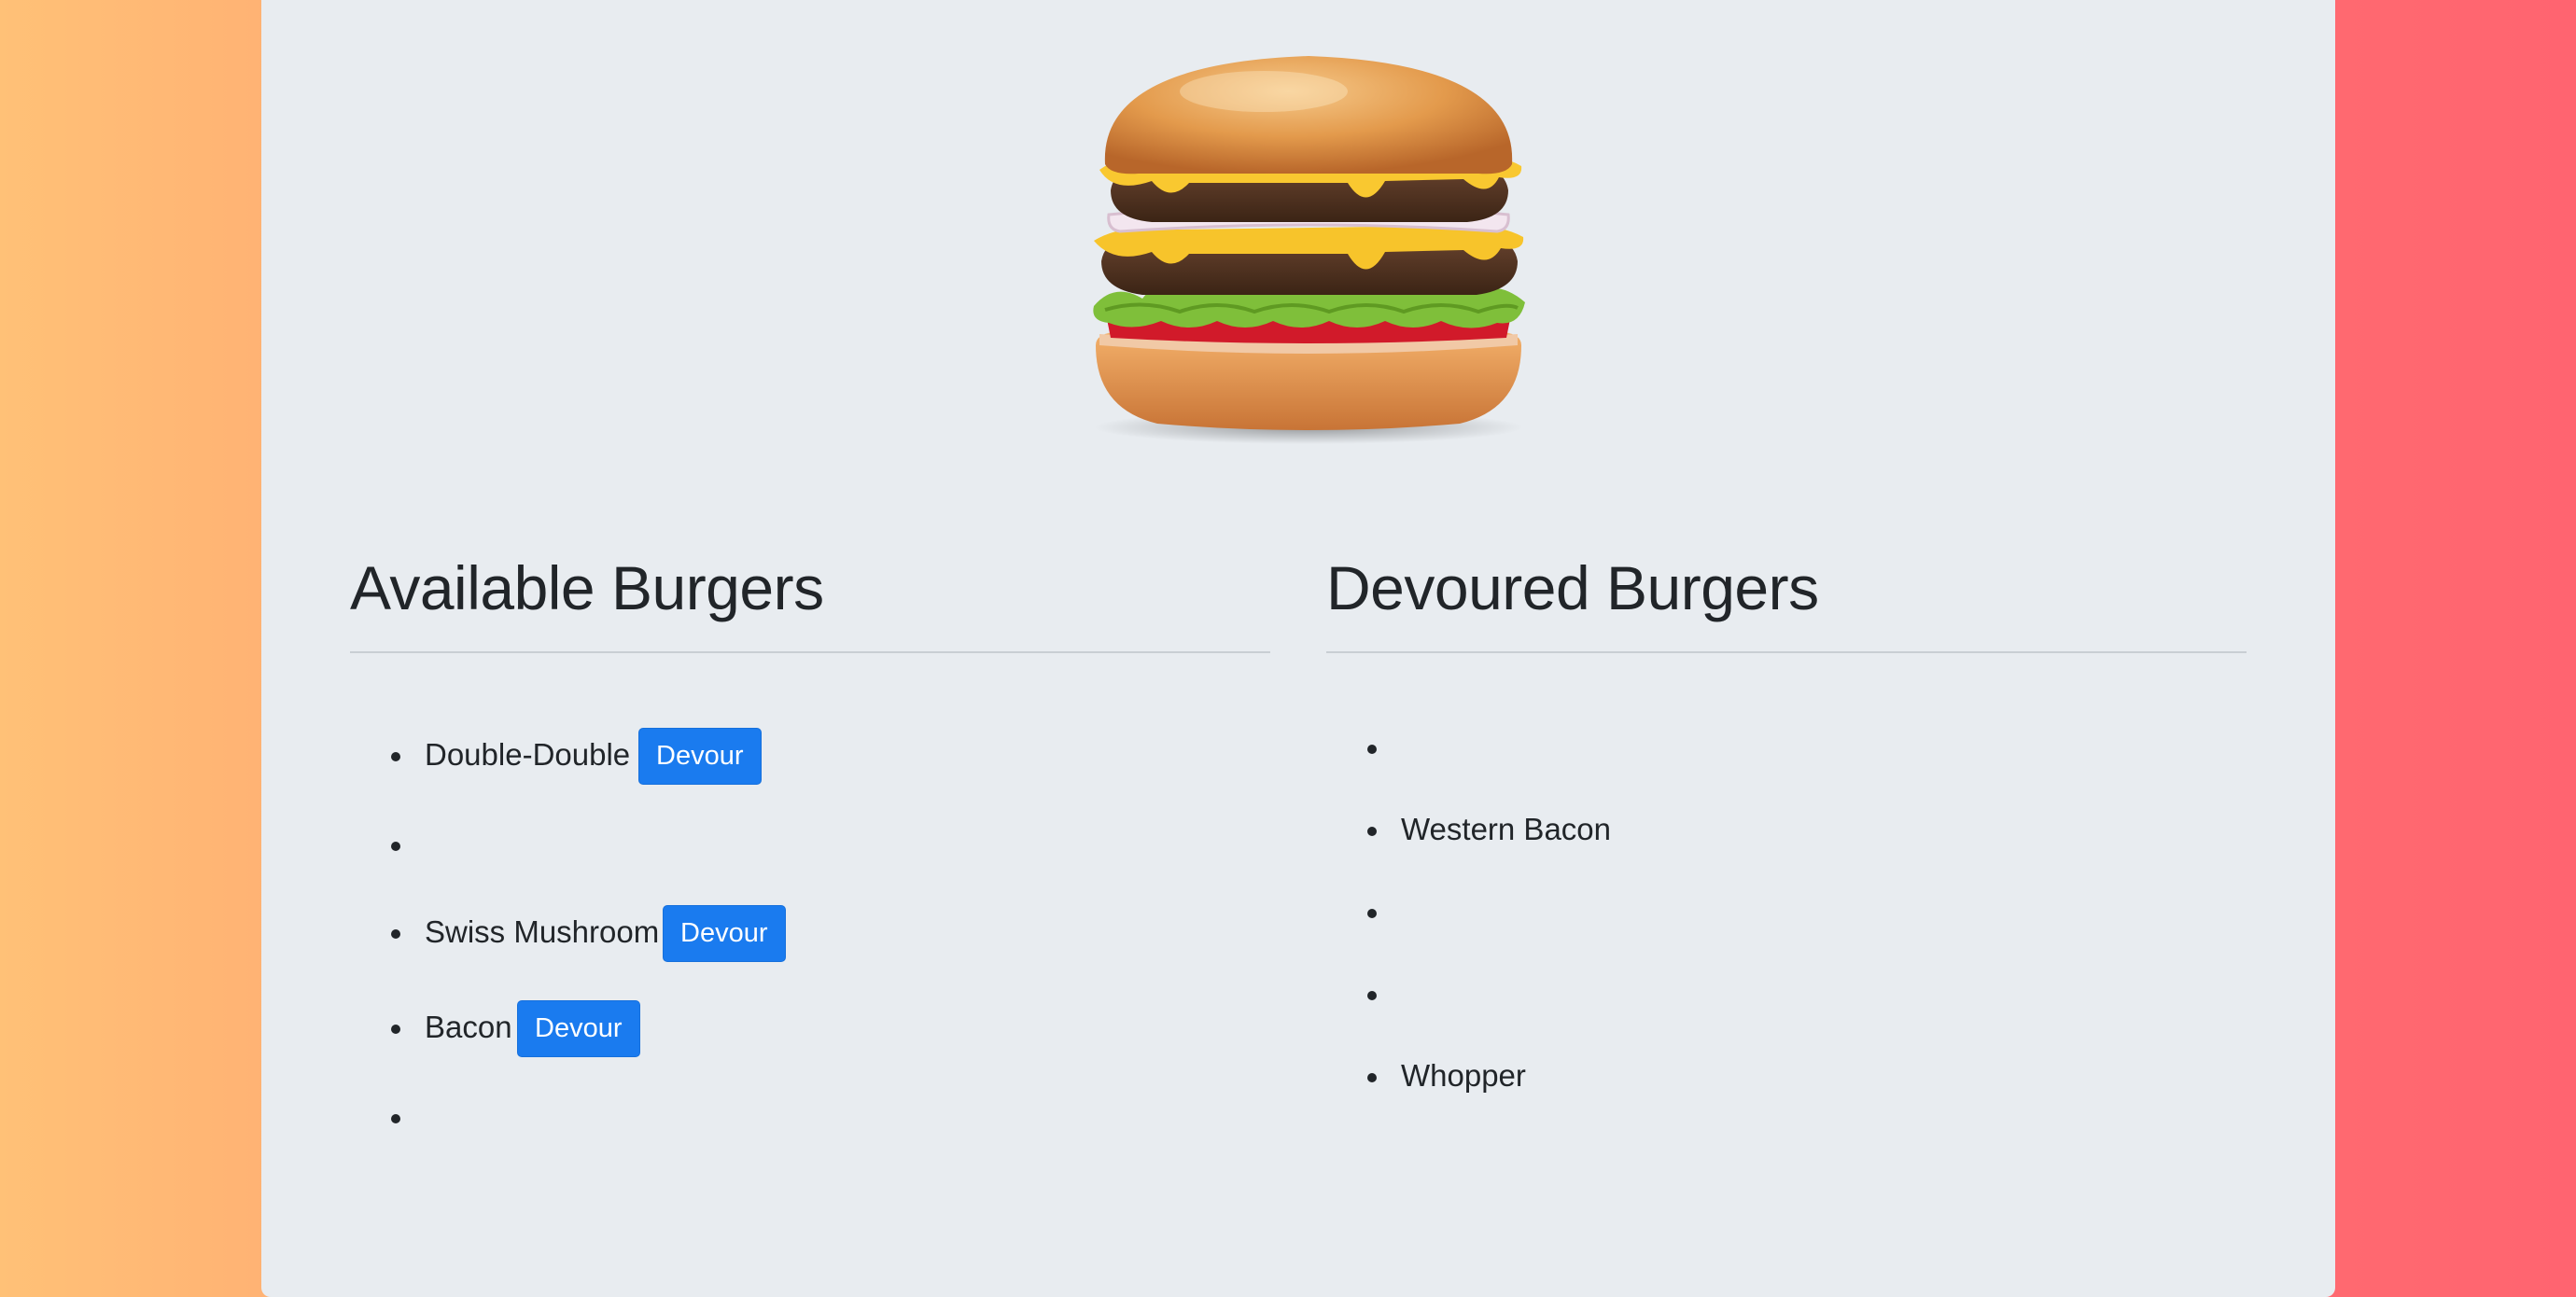 The height and width of the screenshot is (1297, 2576). I want to click on burger-name: Western Bacon, so click(1506, 829).